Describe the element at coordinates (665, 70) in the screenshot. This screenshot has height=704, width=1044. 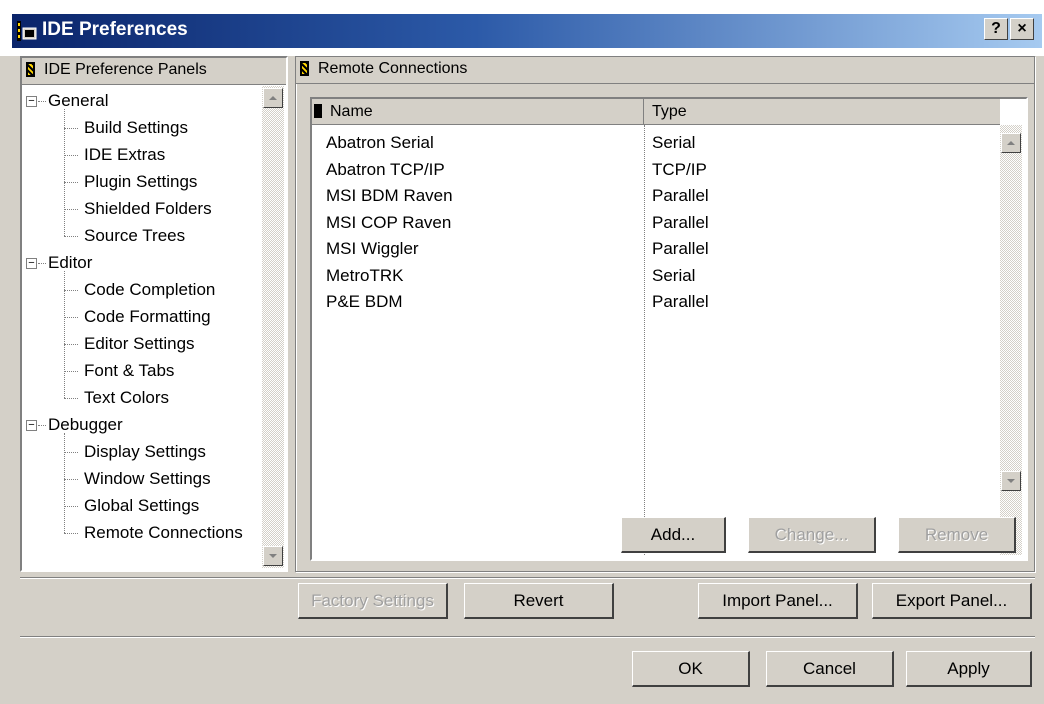
I see `panel-header: Remote Connections` at that location.